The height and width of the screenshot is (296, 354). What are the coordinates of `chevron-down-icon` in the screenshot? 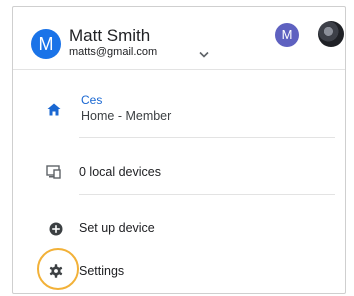 It's located at (204, 55).